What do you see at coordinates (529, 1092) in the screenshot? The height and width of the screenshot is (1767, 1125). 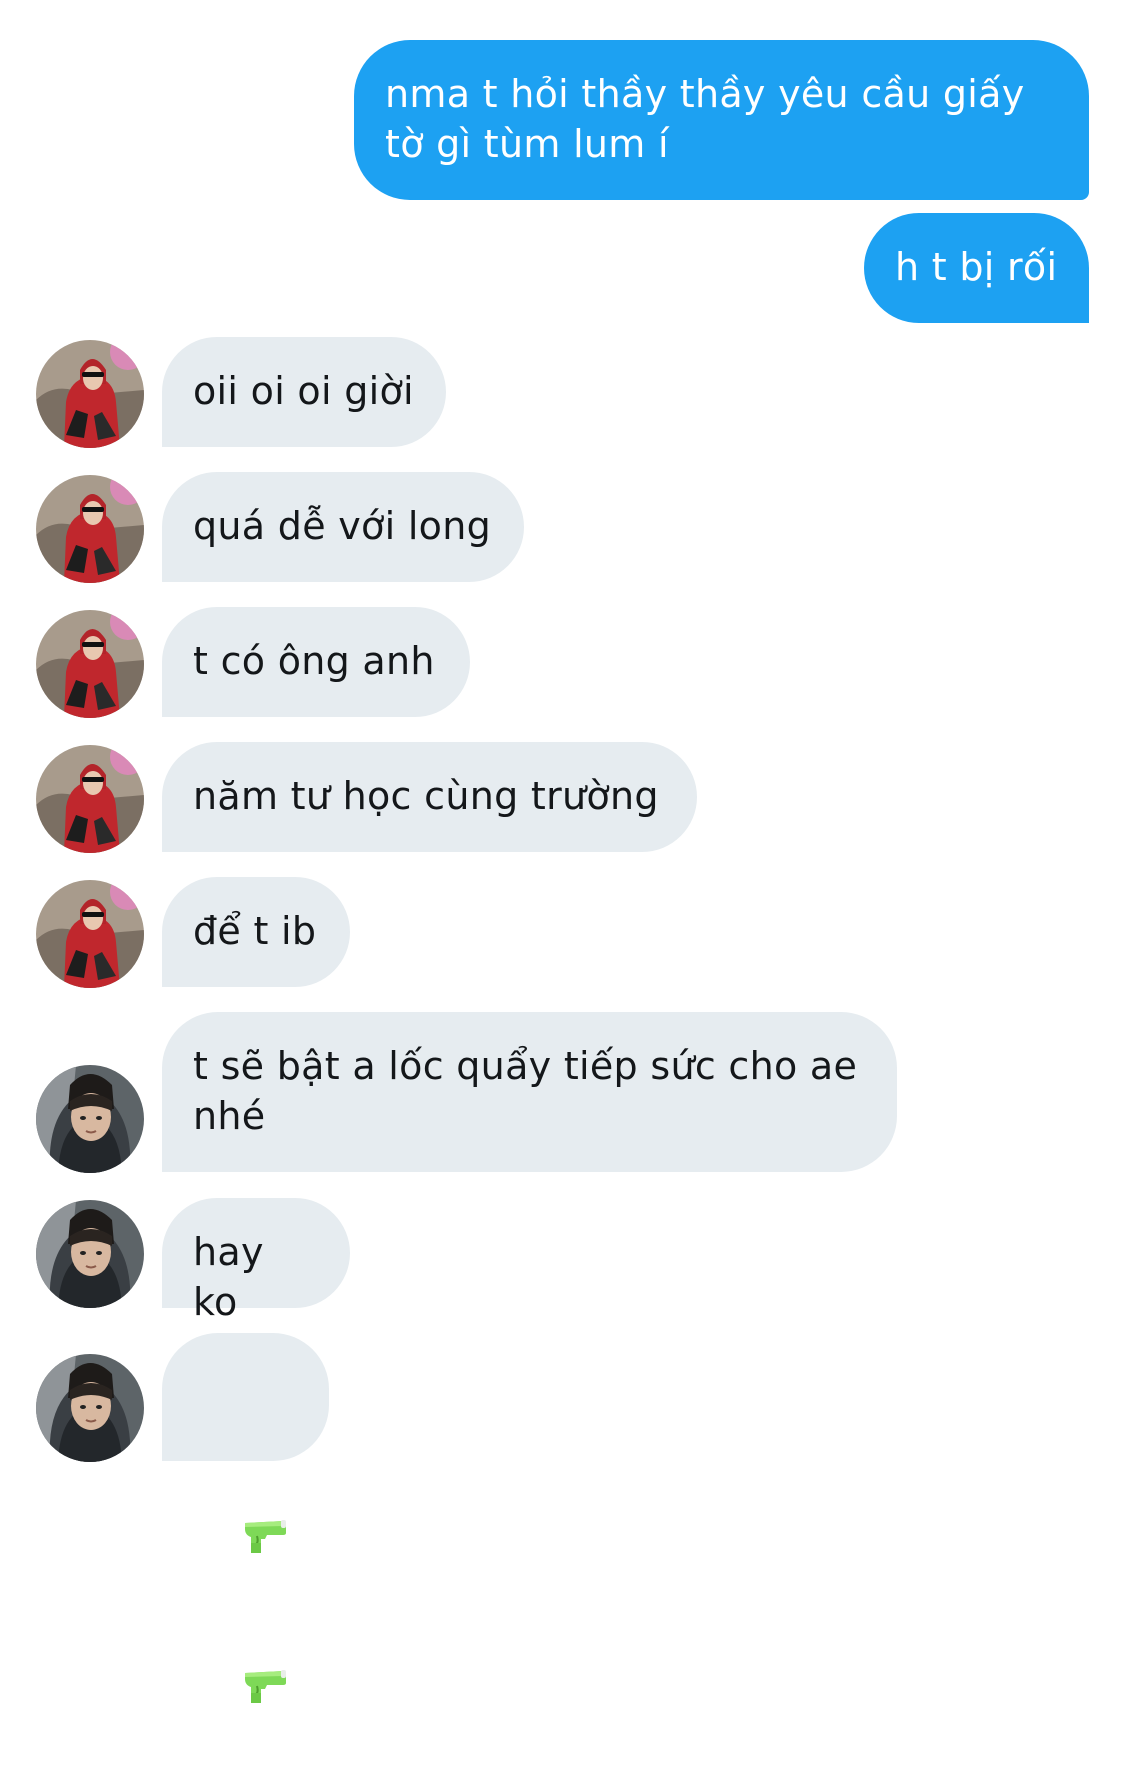 I see `received-message-bubble: t sẽ bật a lốc quẩy tiếp sức cho ae nhé` at bounding box center [529, 1092].